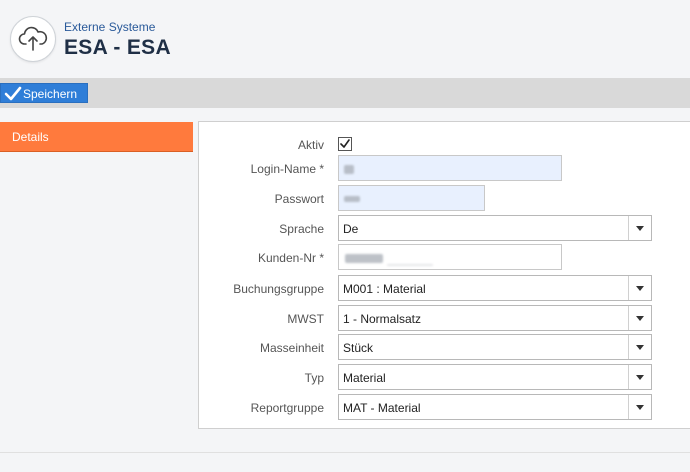 This screenshot has width=690, height=472. I want to click on typ-value: Material, so click(364, 378).